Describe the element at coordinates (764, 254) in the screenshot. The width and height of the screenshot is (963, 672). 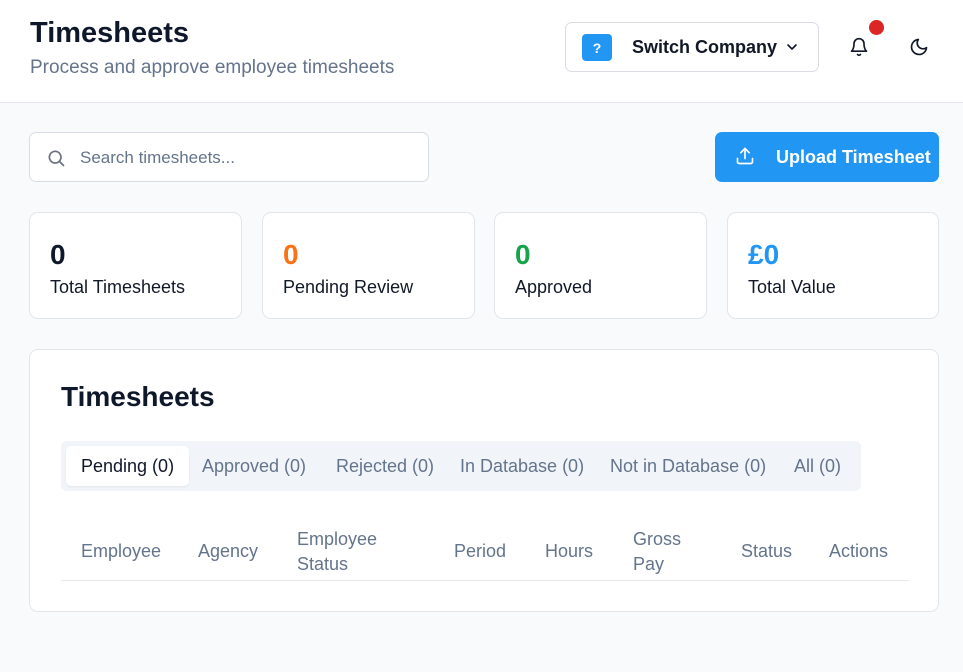
I see `stat-value: £0` at that location.